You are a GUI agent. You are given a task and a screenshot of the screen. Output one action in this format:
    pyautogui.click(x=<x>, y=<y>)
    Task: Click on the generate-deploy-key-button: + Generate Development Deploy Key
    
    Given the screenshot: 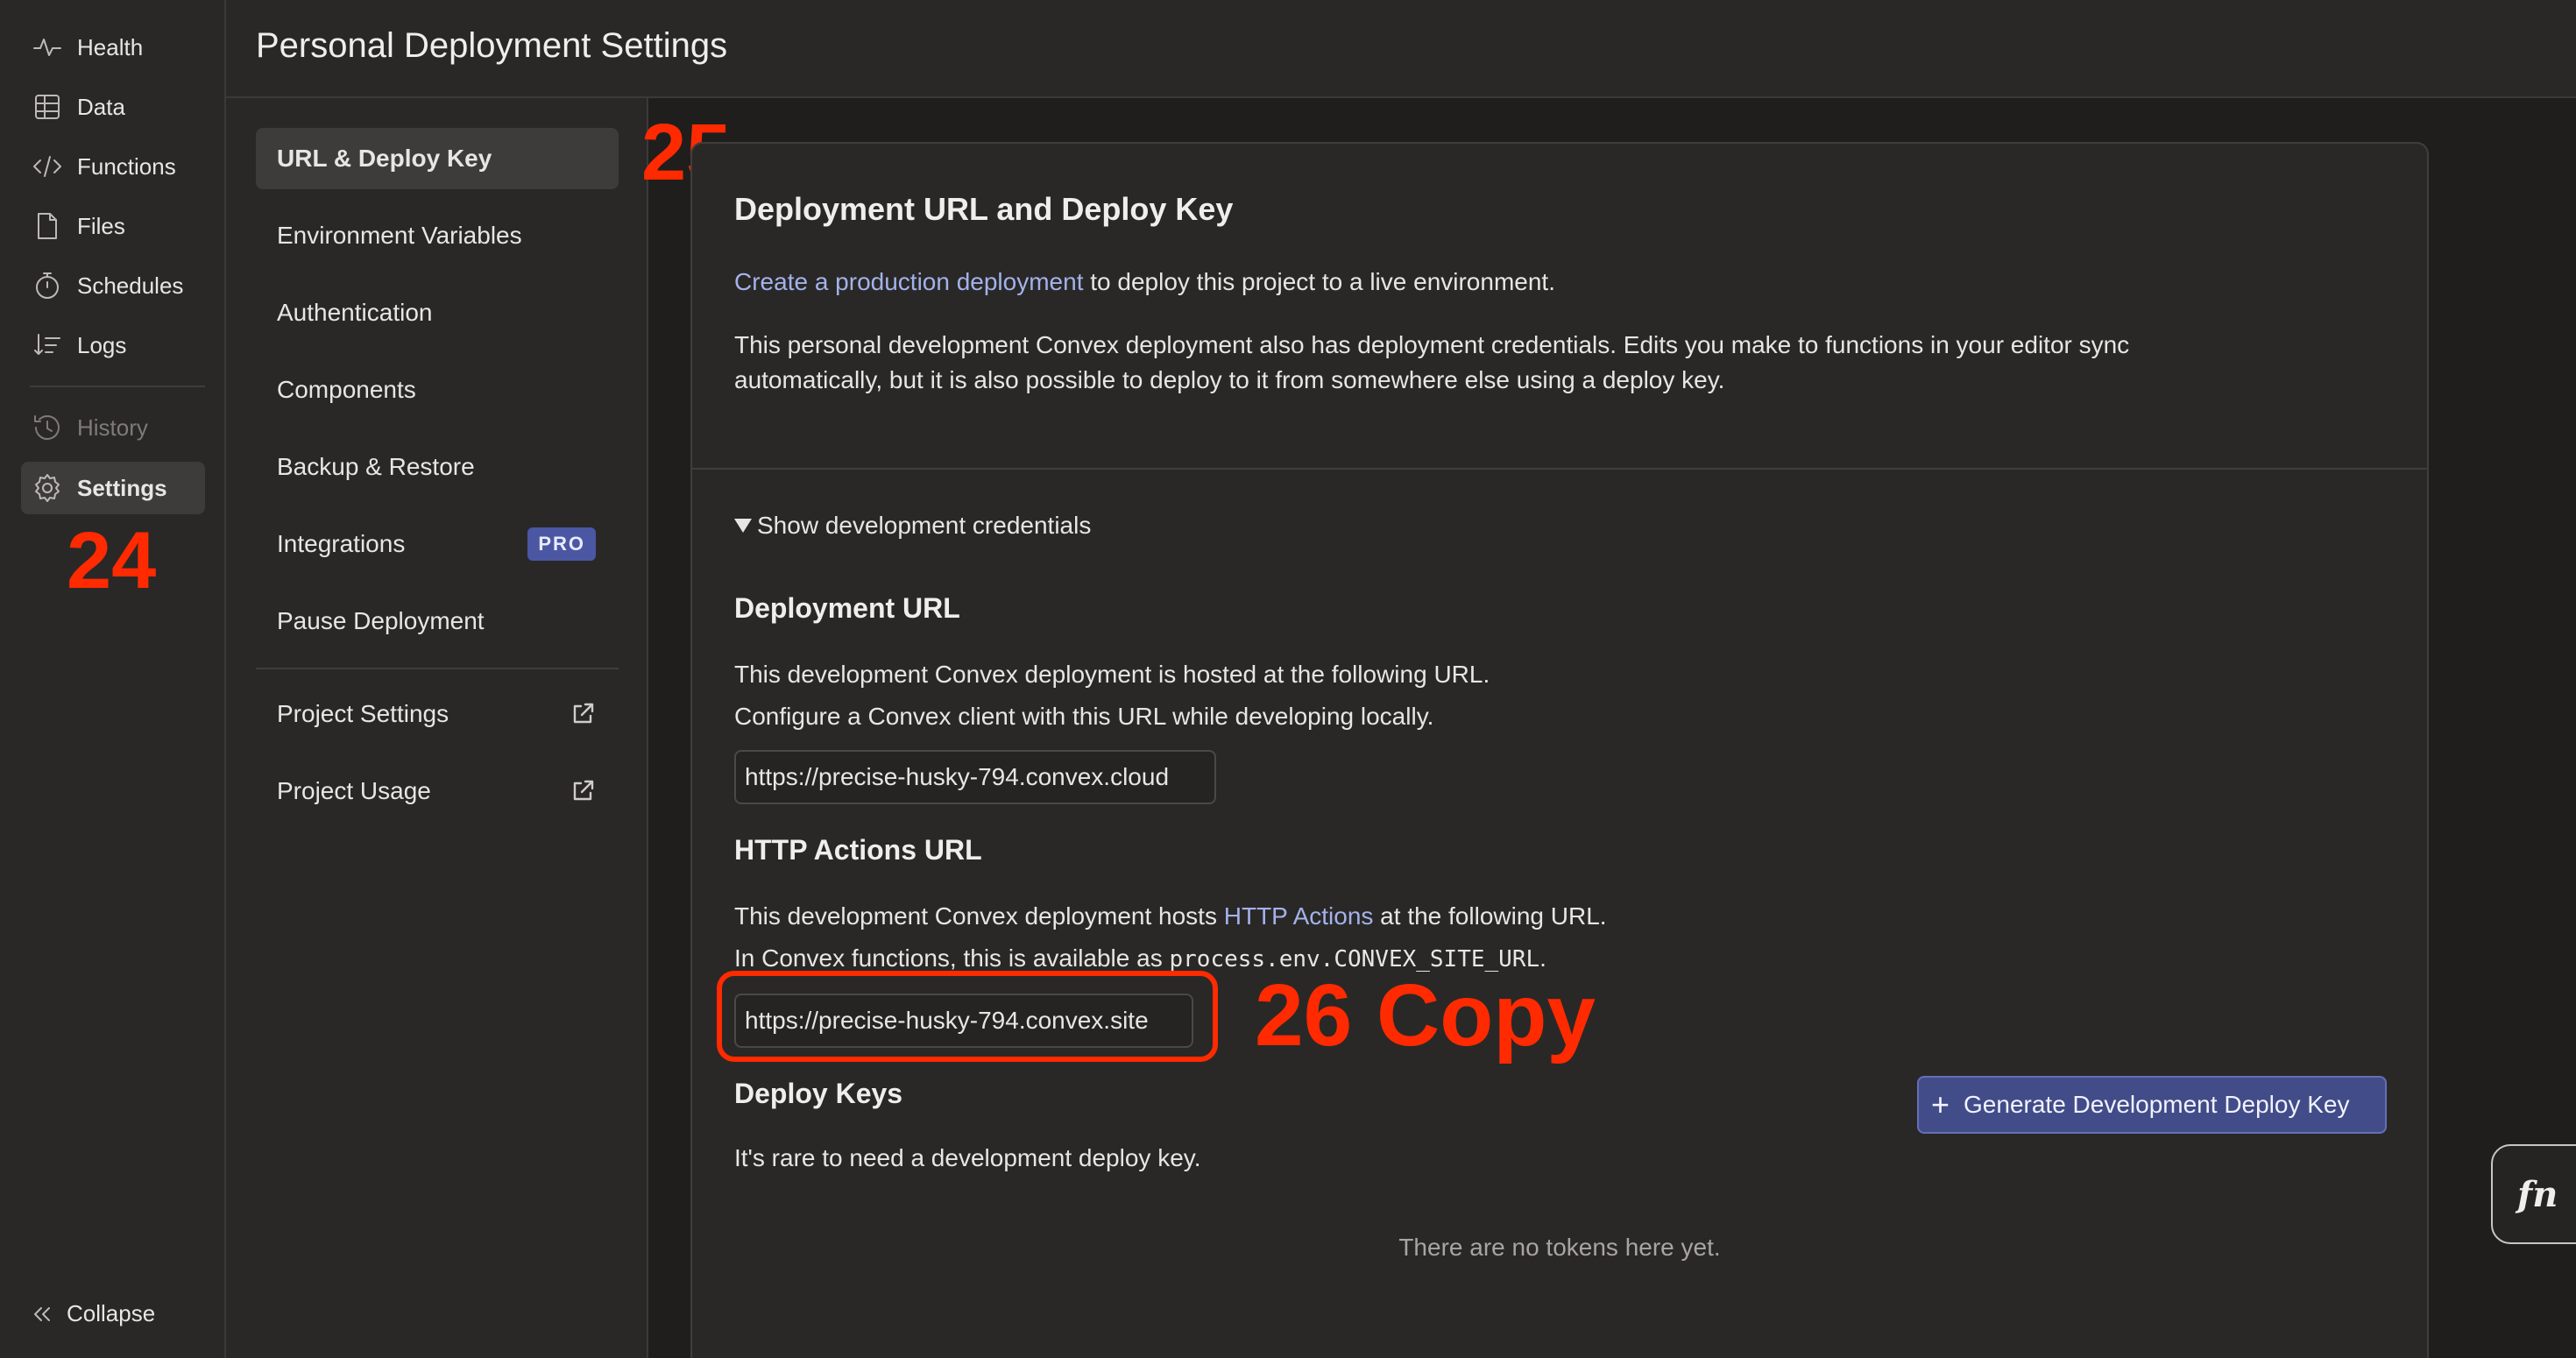 What is the action you would take?
    pyautogui.click(x=2152, y=1105)
    